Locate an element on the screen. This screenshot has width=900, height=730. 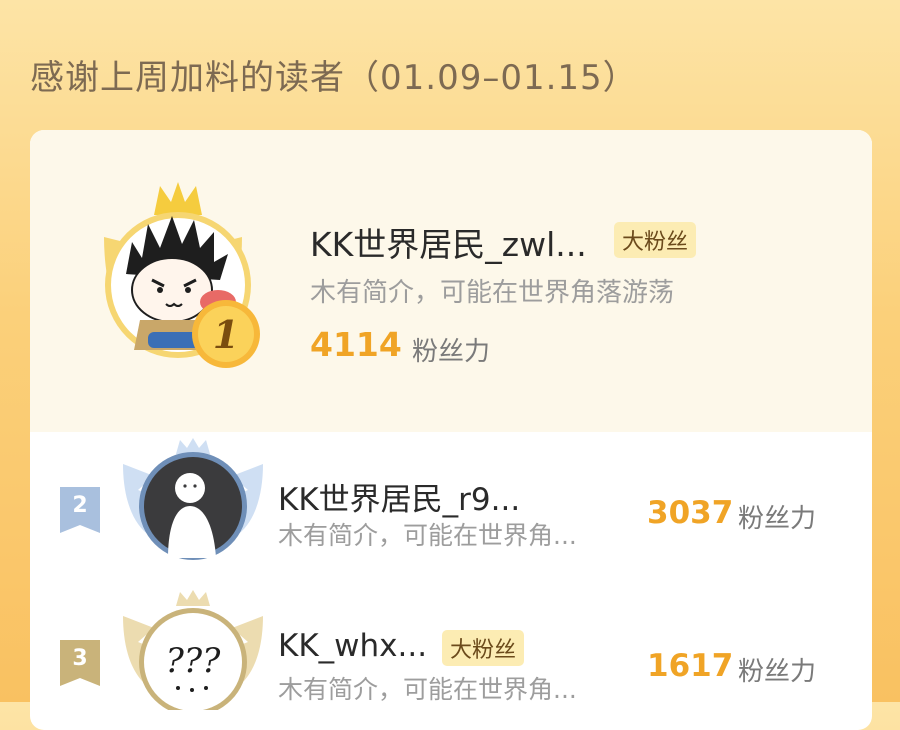
rank-2-ribbon: 2 is located at coordinates (80, 510).